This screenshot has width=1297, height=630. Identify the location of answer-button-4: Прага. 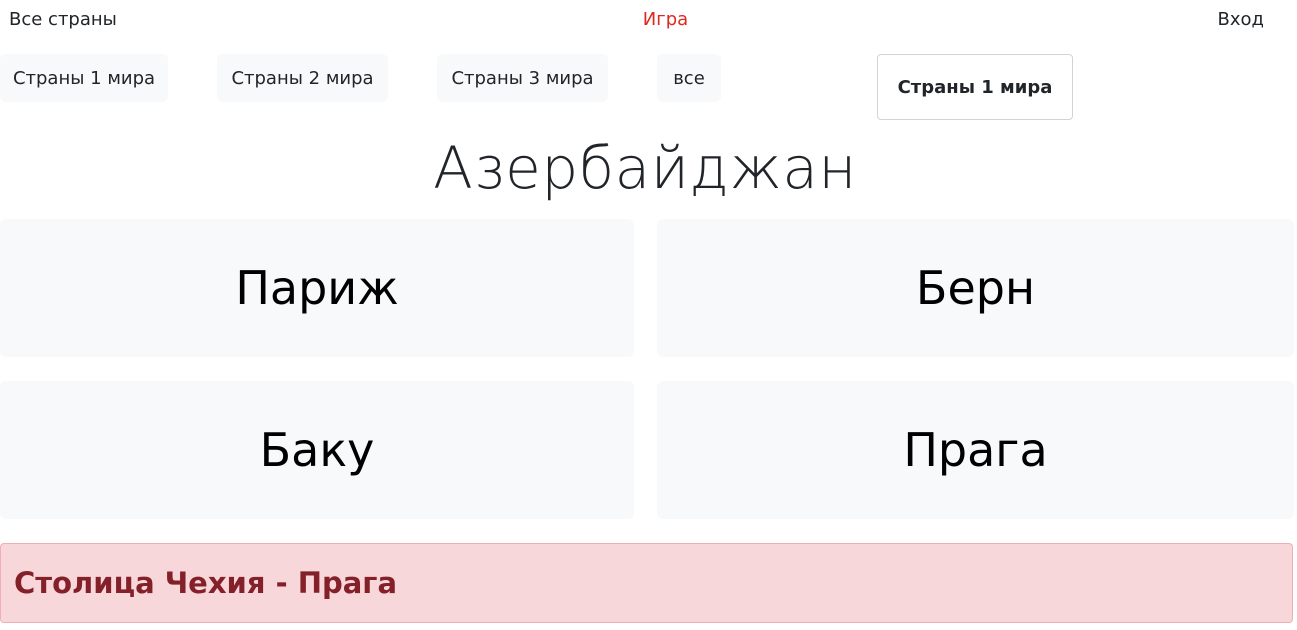
(975, 450).